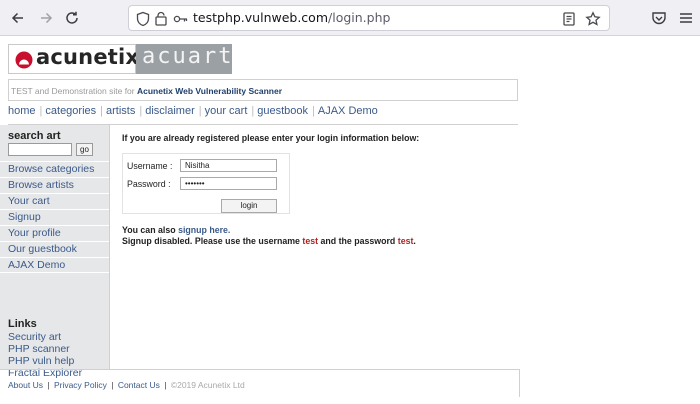  I want to click on menu-your-cart: your cart, so click(226, 110).